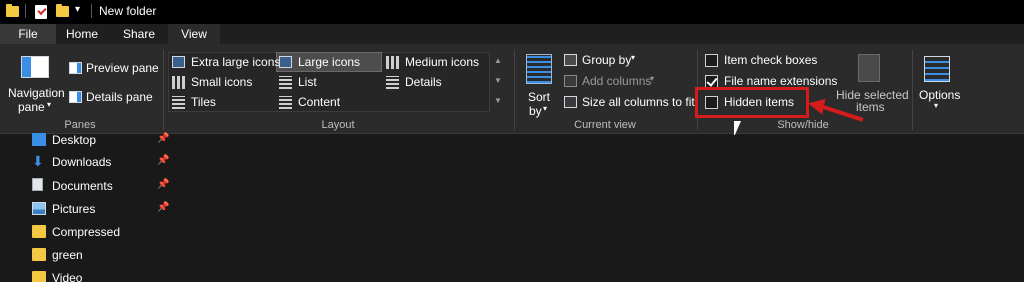 The width and height of the screenshot is (1024, 282). I want to click on sidebar-item-label: Compressed, so click(86, 232).